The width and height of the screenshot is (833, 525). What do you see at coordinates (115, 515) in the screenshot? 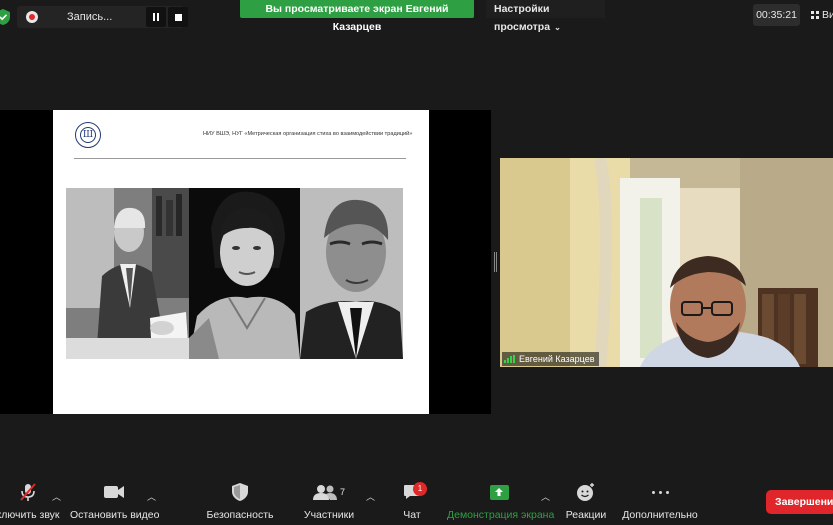
I see `stop-video-label: Остановить видео` at bounding box center [115, 515].